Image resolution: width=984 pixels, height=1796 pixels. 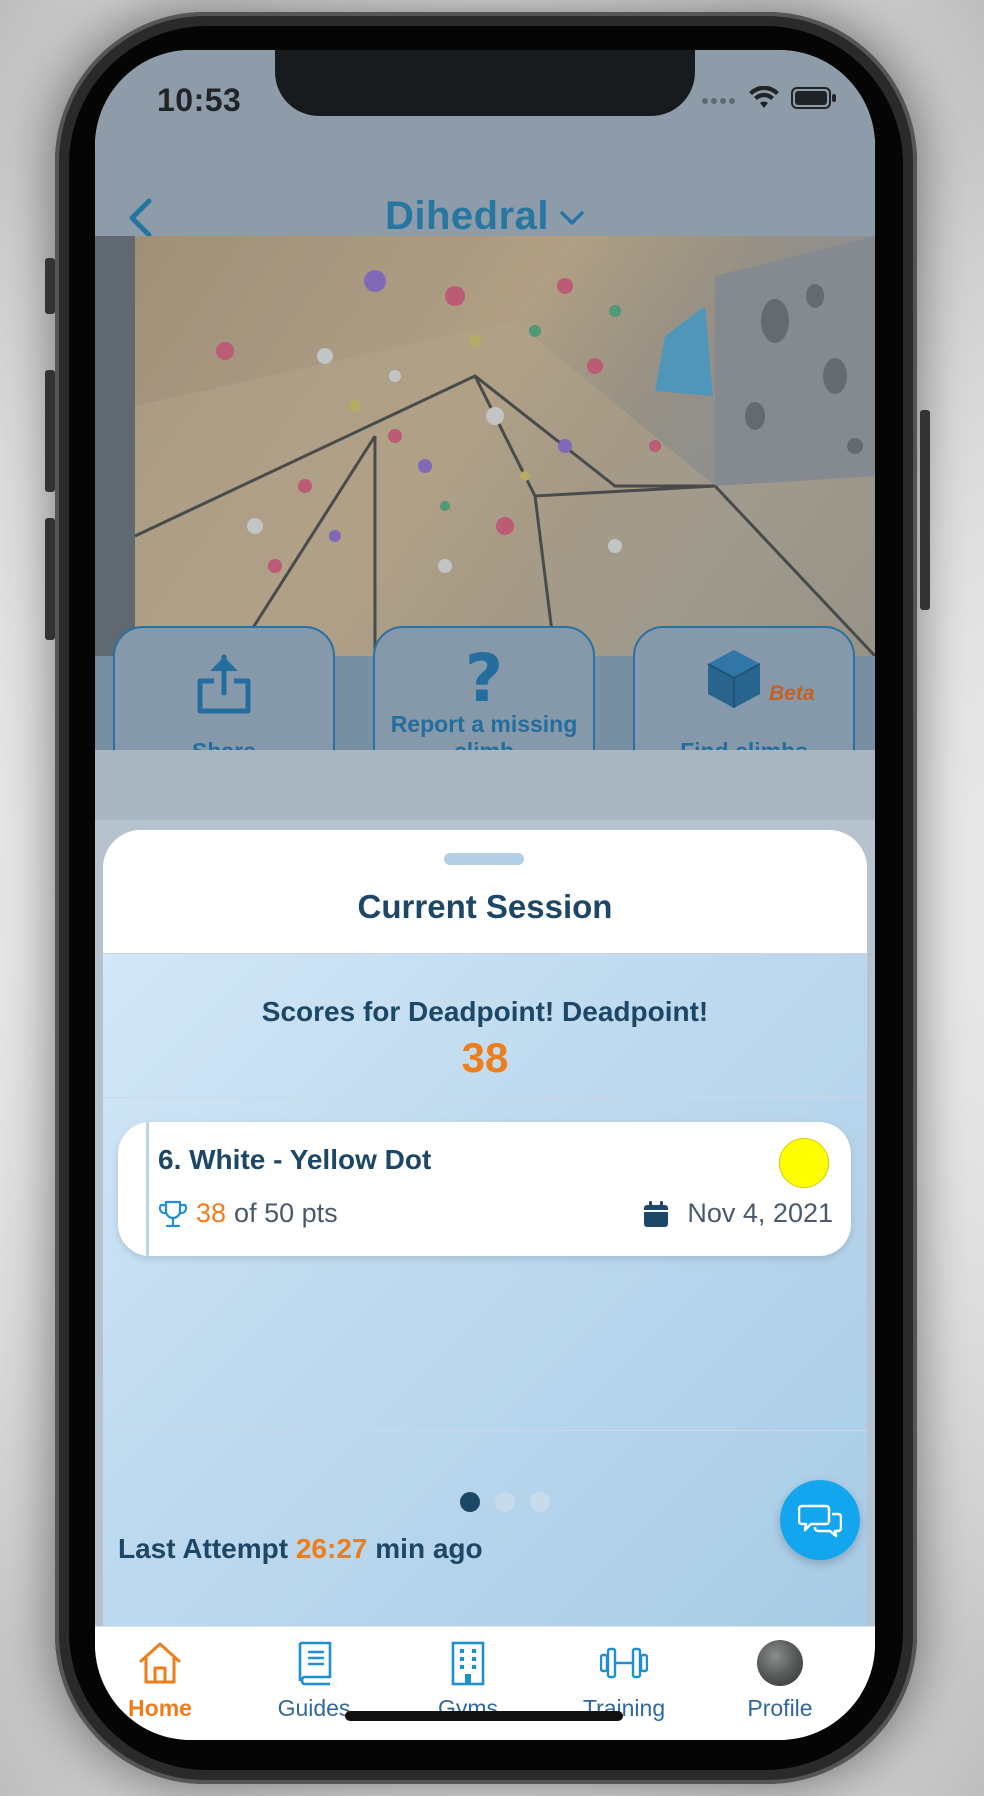 What do you see at coordinates (485, 83) in the screenshot?
I see `notch` at bounding box center [485, 83].